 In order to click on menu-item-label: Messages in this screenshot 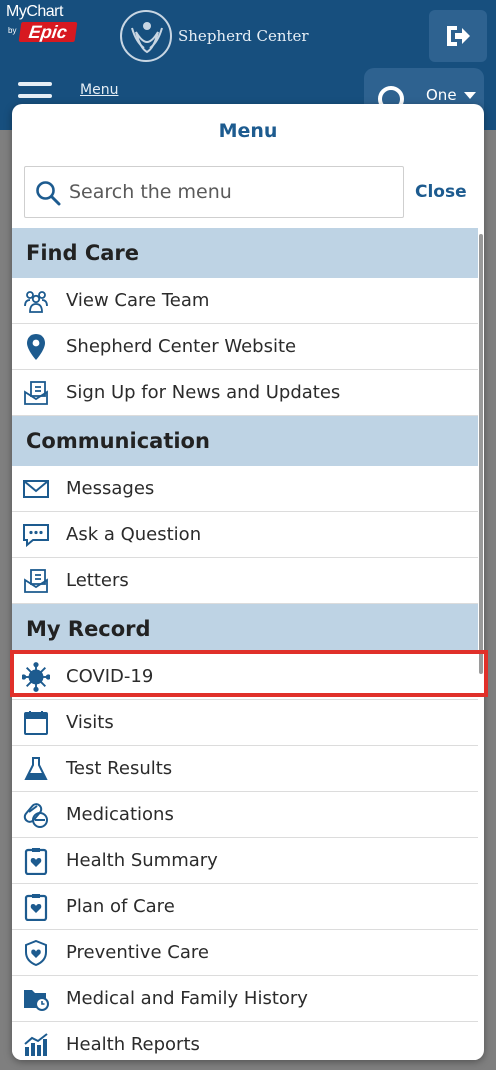, I will do `click(110, 488)`.